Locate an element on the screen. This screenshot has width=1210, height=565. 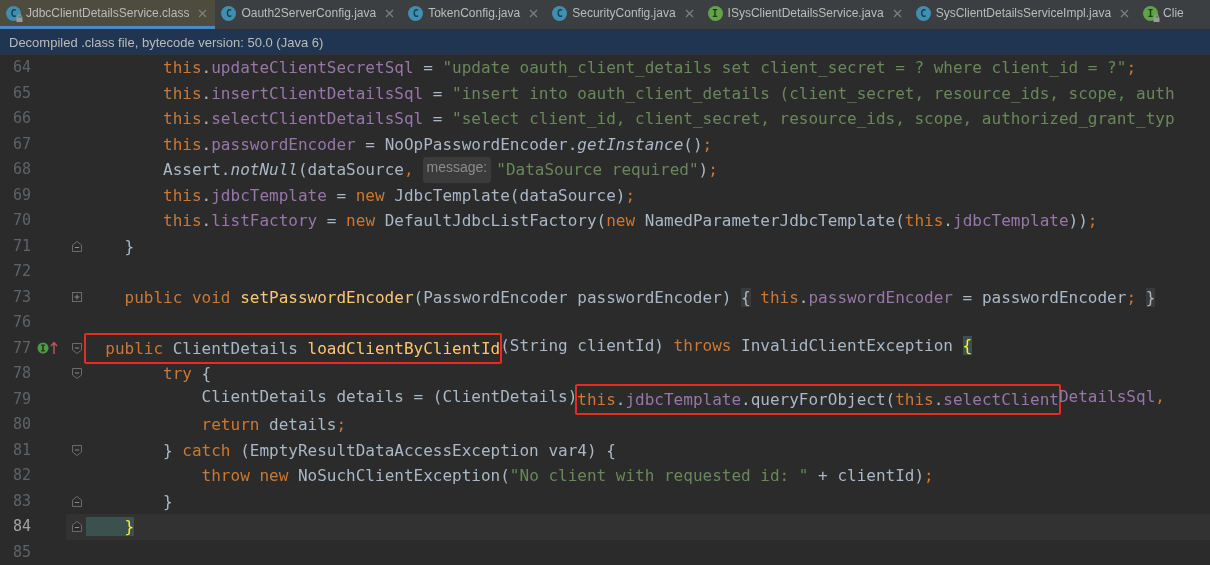
line-number: 85 is located at coordinates (21, 552).